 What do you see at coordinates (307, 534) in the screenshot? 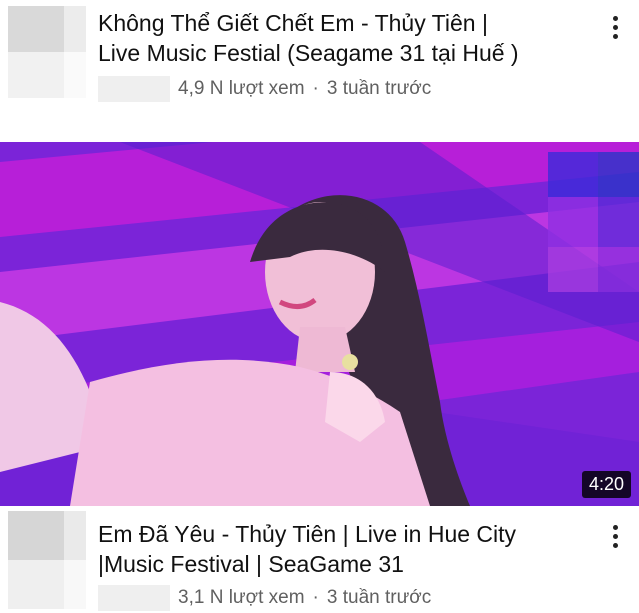
I see `video-title-line-1: Em Đã Yêu - Thủy Tiên | Live in Hue City` at bounding box center [307, 534].